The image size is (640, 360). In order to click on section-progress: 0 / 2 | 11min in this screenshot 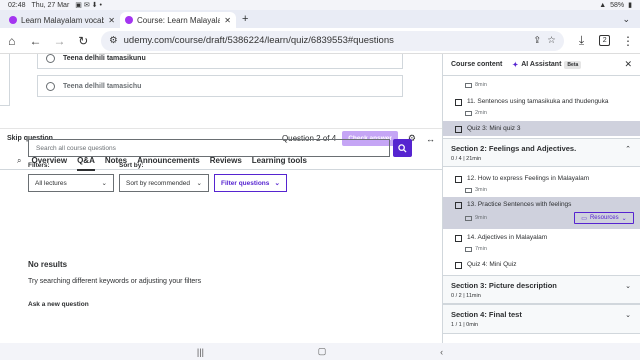, I will do `click(466, 296)`.